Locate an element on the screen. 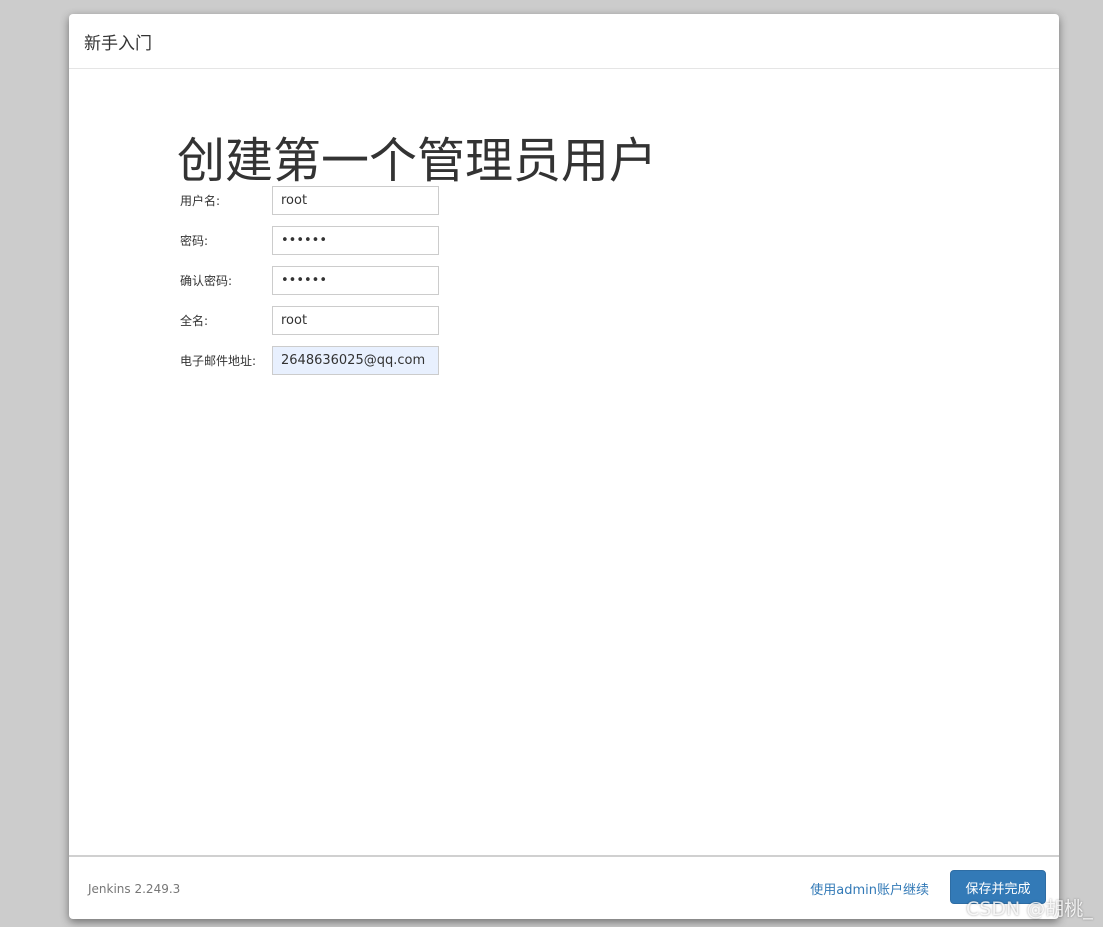 This screenshot has width=1103, height=927. username-label: 用户名: is located at coordinates (200, 201).